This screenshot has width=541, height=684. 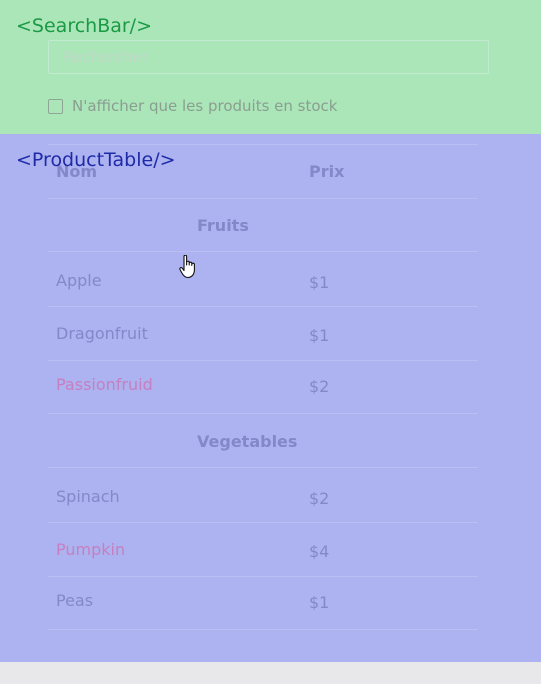 What do you see at coordinates (223, 225) in the screenshot?
I see `category-row-fruits: Fruits` at bounding box center [223, 225].